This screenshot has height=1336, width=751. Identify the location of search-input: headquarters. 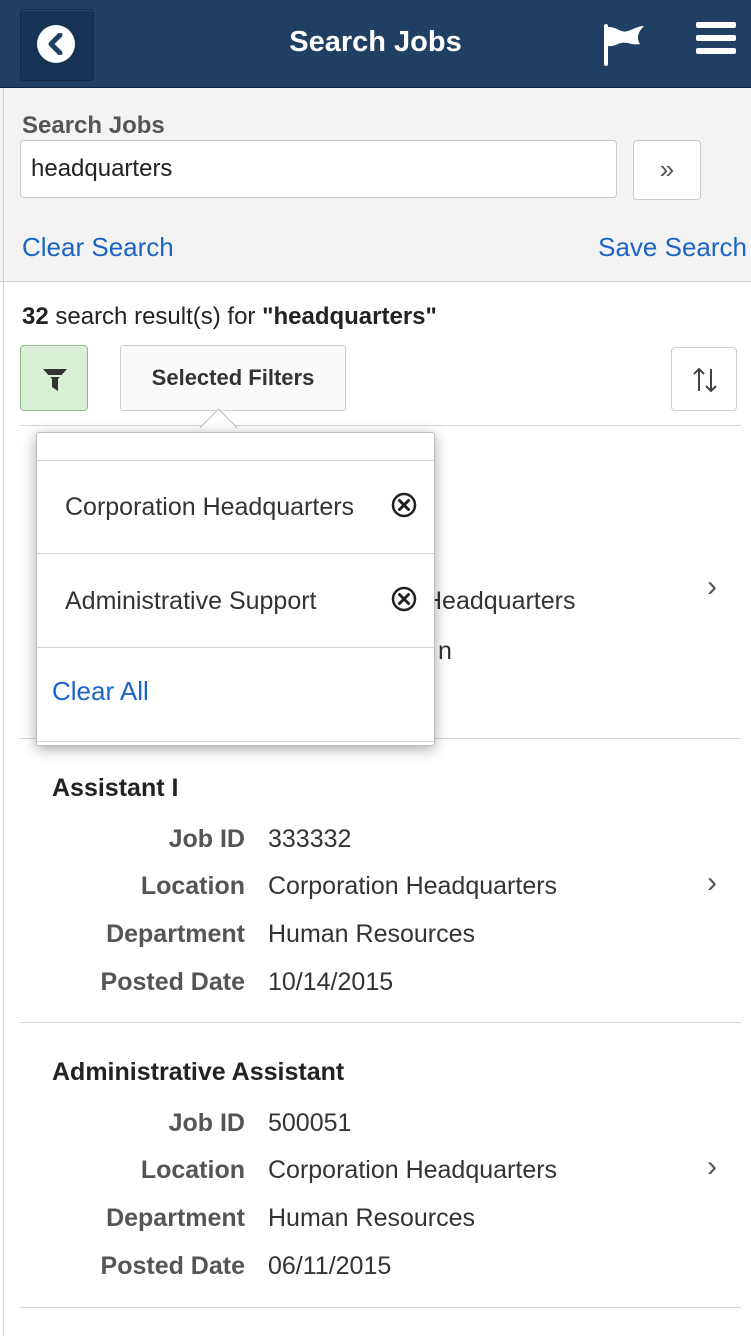
(318, 169).